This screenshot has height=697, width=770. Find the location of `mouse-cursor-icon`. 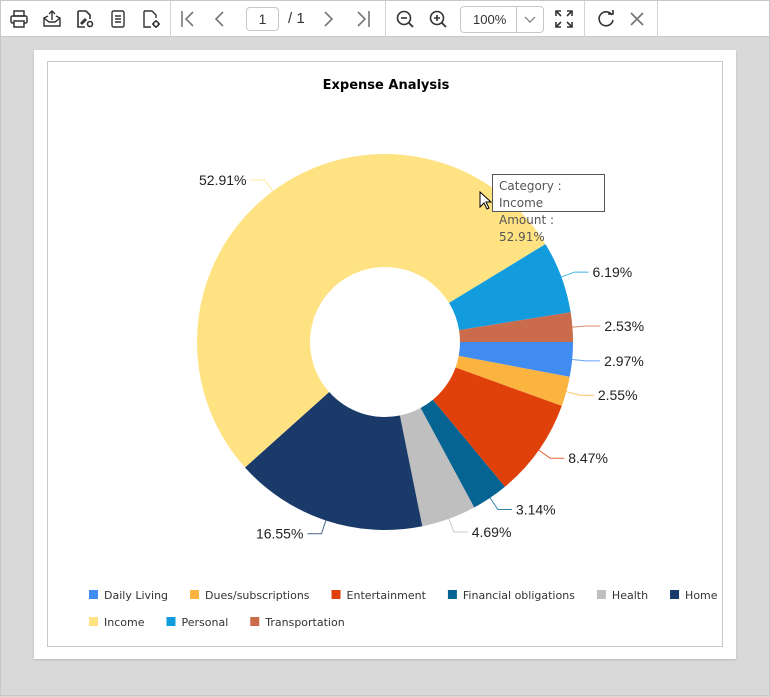

mouse-cursor-icon is located at coordinates (486, 200).